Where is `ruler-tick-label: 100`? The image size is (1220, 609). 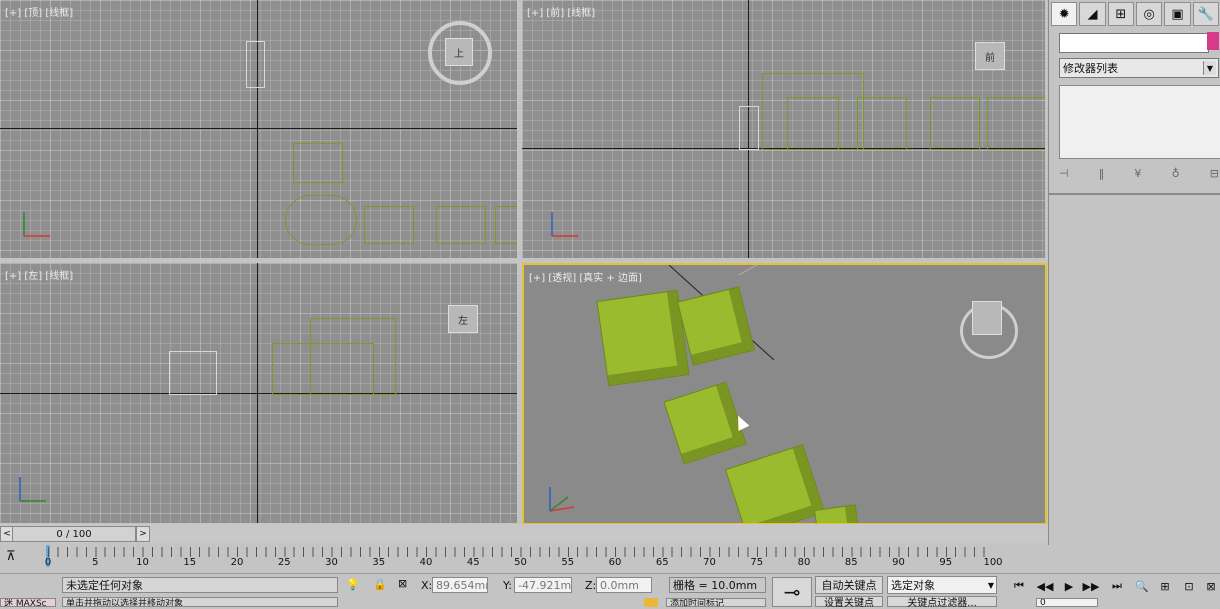
ruler-tick-label: 100 is located at coordinates (993, 562).